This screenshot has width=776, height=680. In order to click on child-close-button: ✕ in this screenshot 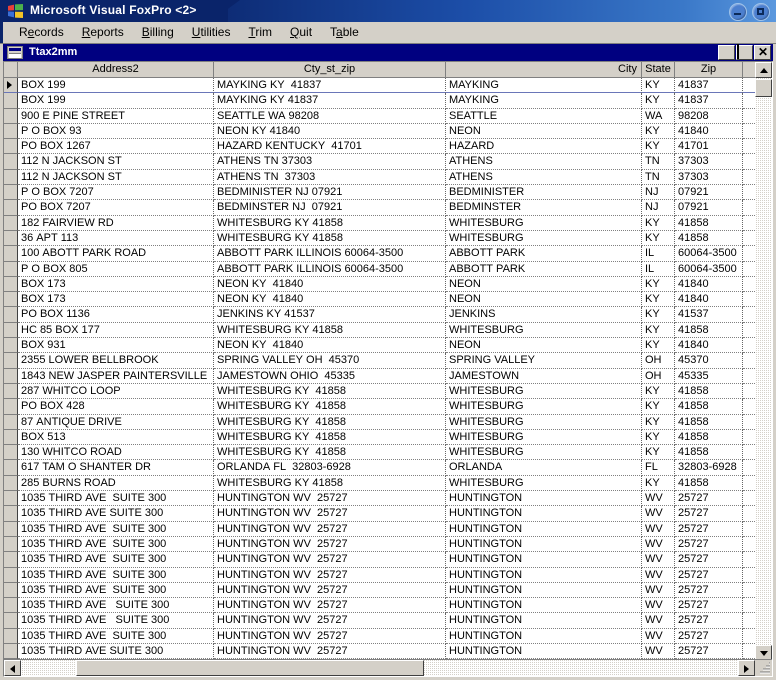, I will do `click(762, 52)`.